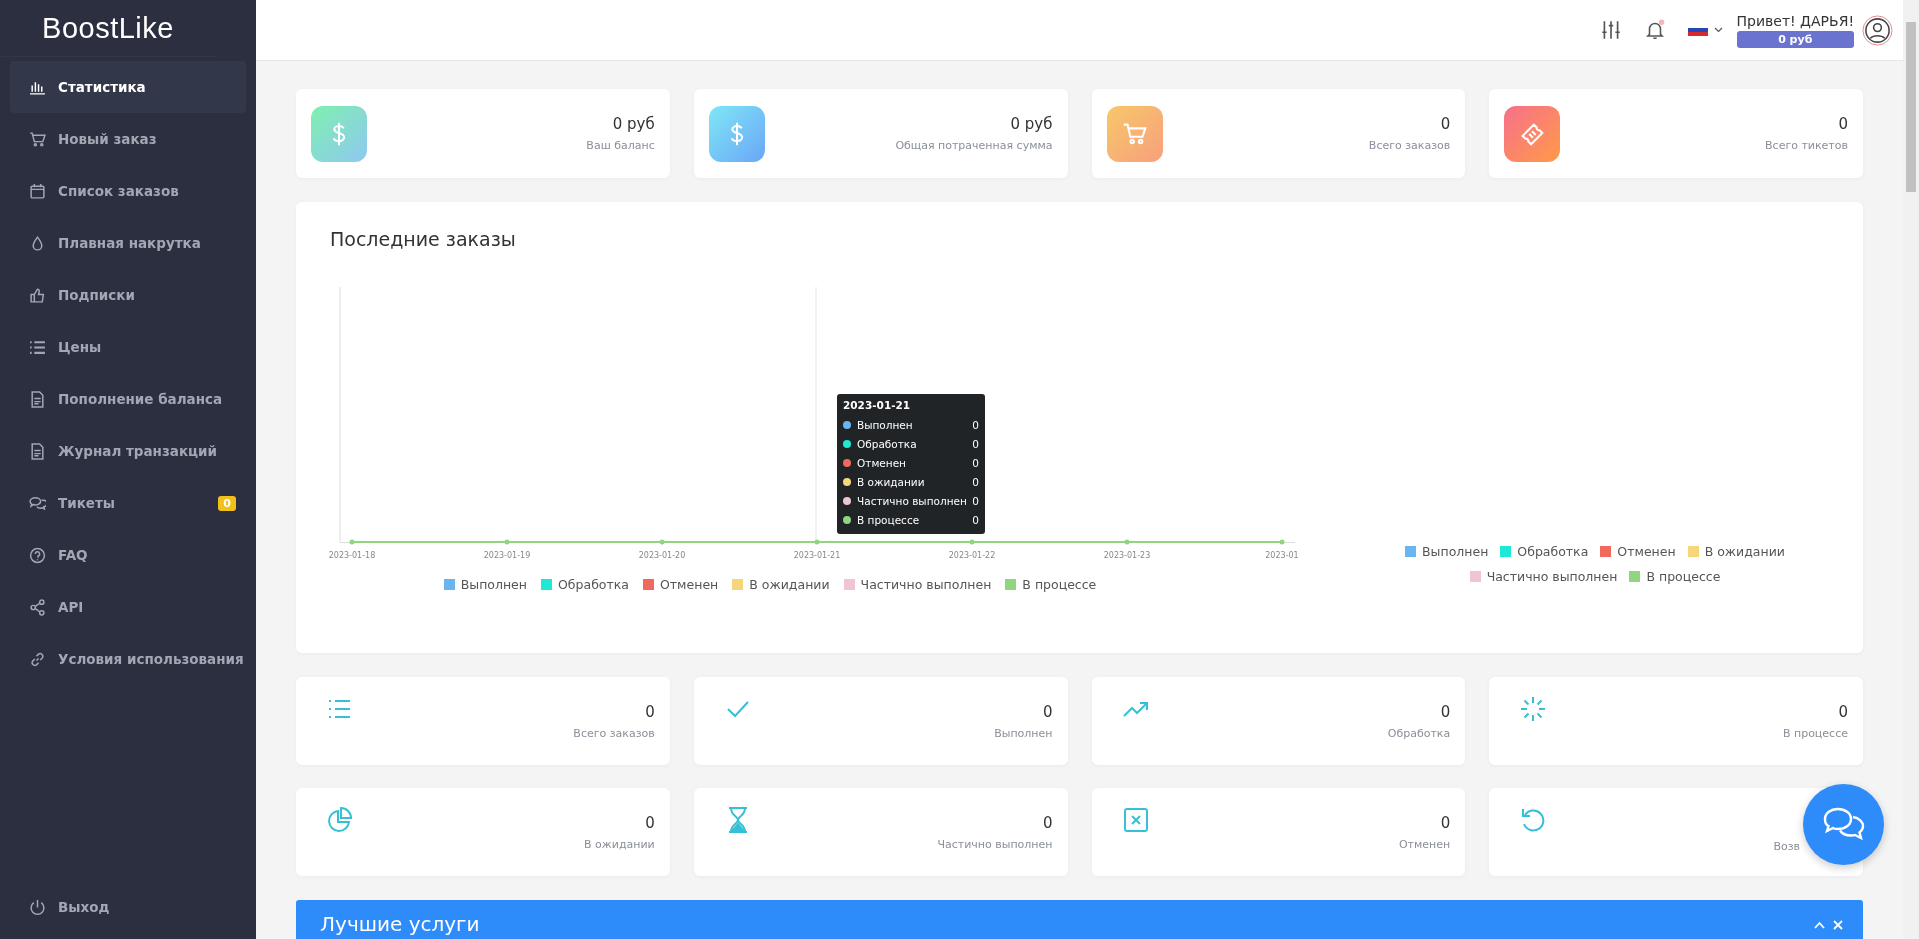 This screenshot has height=939, width=1919. What do you see at coordinates (972, 555) in the screenshot?
I see `x-tick-label: 2023-01-22` at bounding box center [972, 555].